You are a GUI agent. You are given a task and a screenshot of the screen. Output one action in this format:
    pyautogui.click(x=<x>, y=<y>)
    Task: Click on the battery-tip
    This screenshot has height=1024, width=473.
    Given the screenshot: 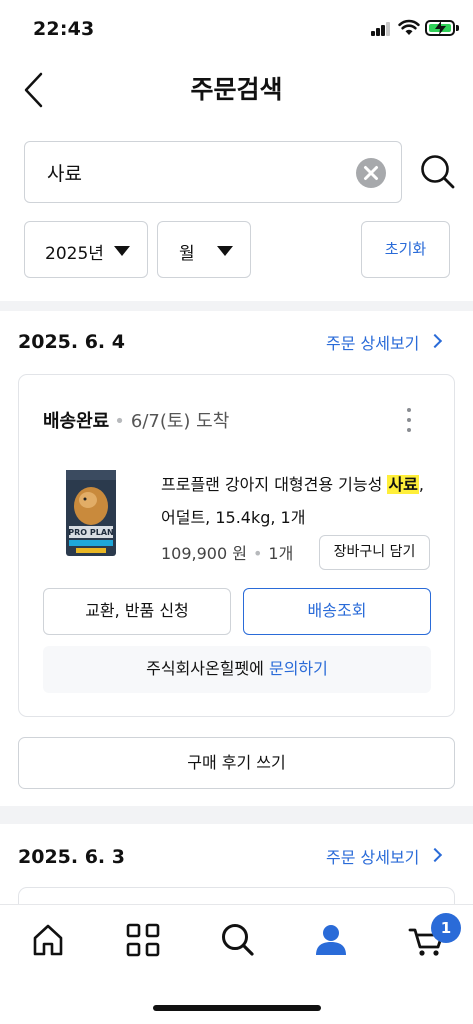 What is the action you would take?
    pyautogui.click(x=457, y=28)
    